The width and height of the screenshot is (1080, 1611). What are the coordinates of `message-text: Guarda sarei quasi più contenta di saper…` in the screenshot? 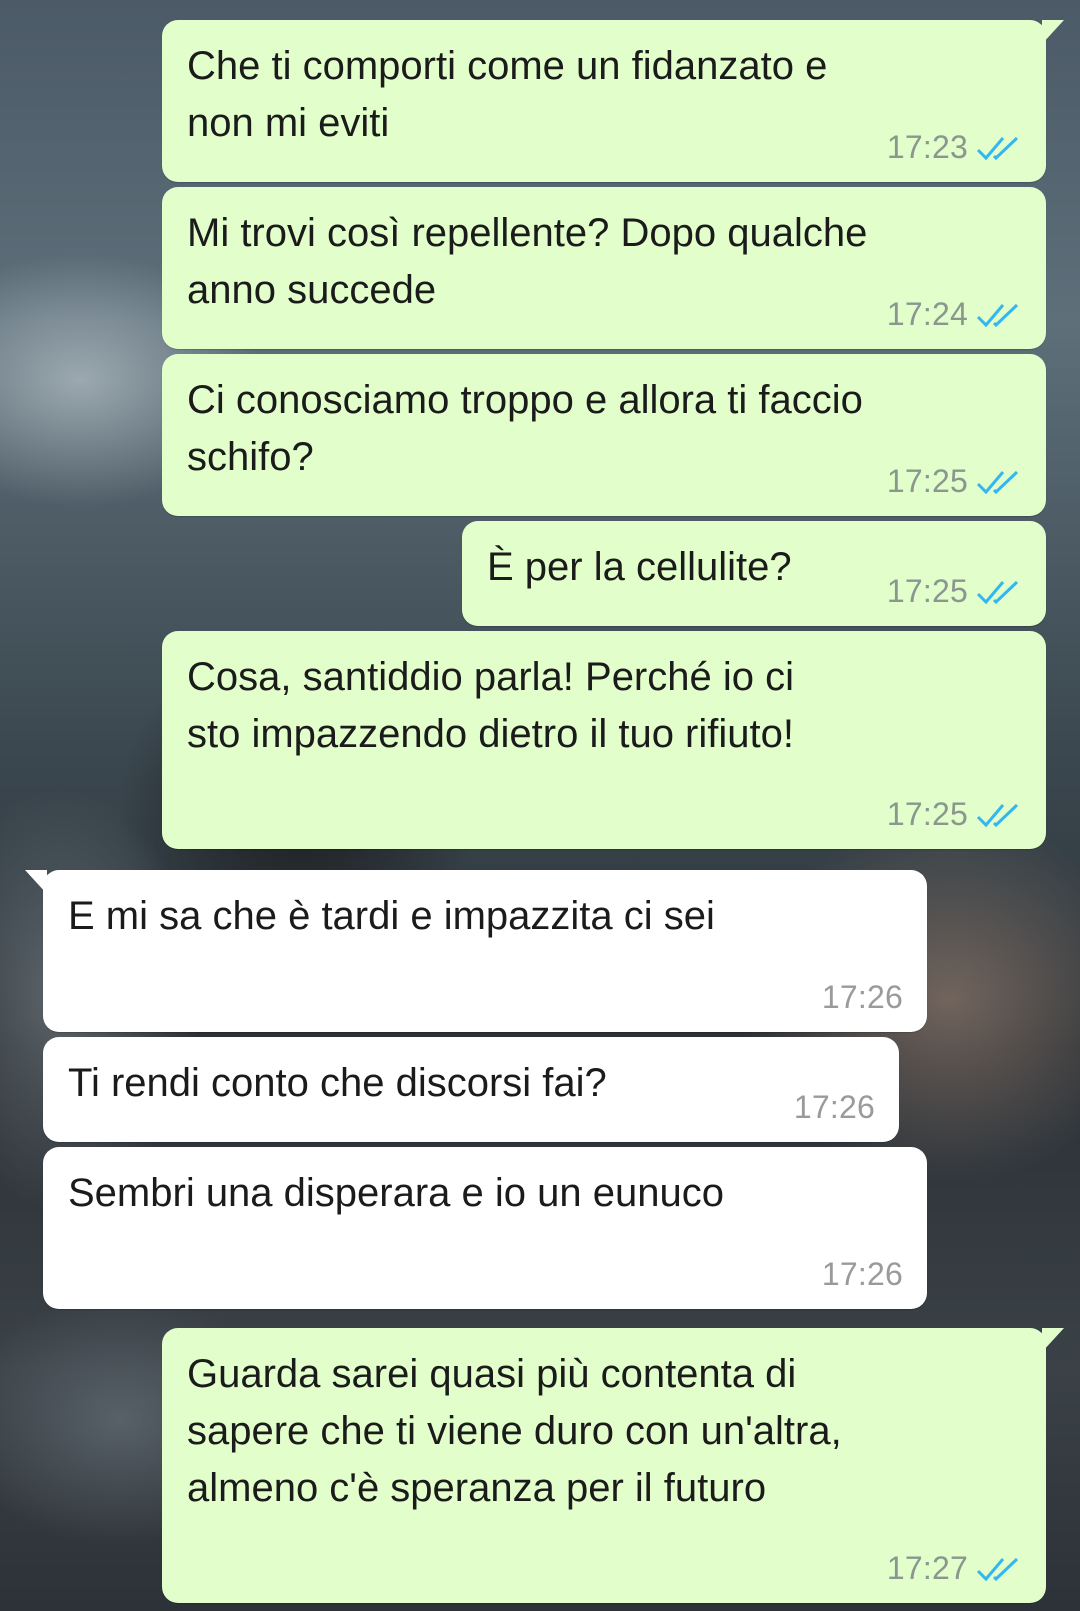 It's located at (514, 1431).